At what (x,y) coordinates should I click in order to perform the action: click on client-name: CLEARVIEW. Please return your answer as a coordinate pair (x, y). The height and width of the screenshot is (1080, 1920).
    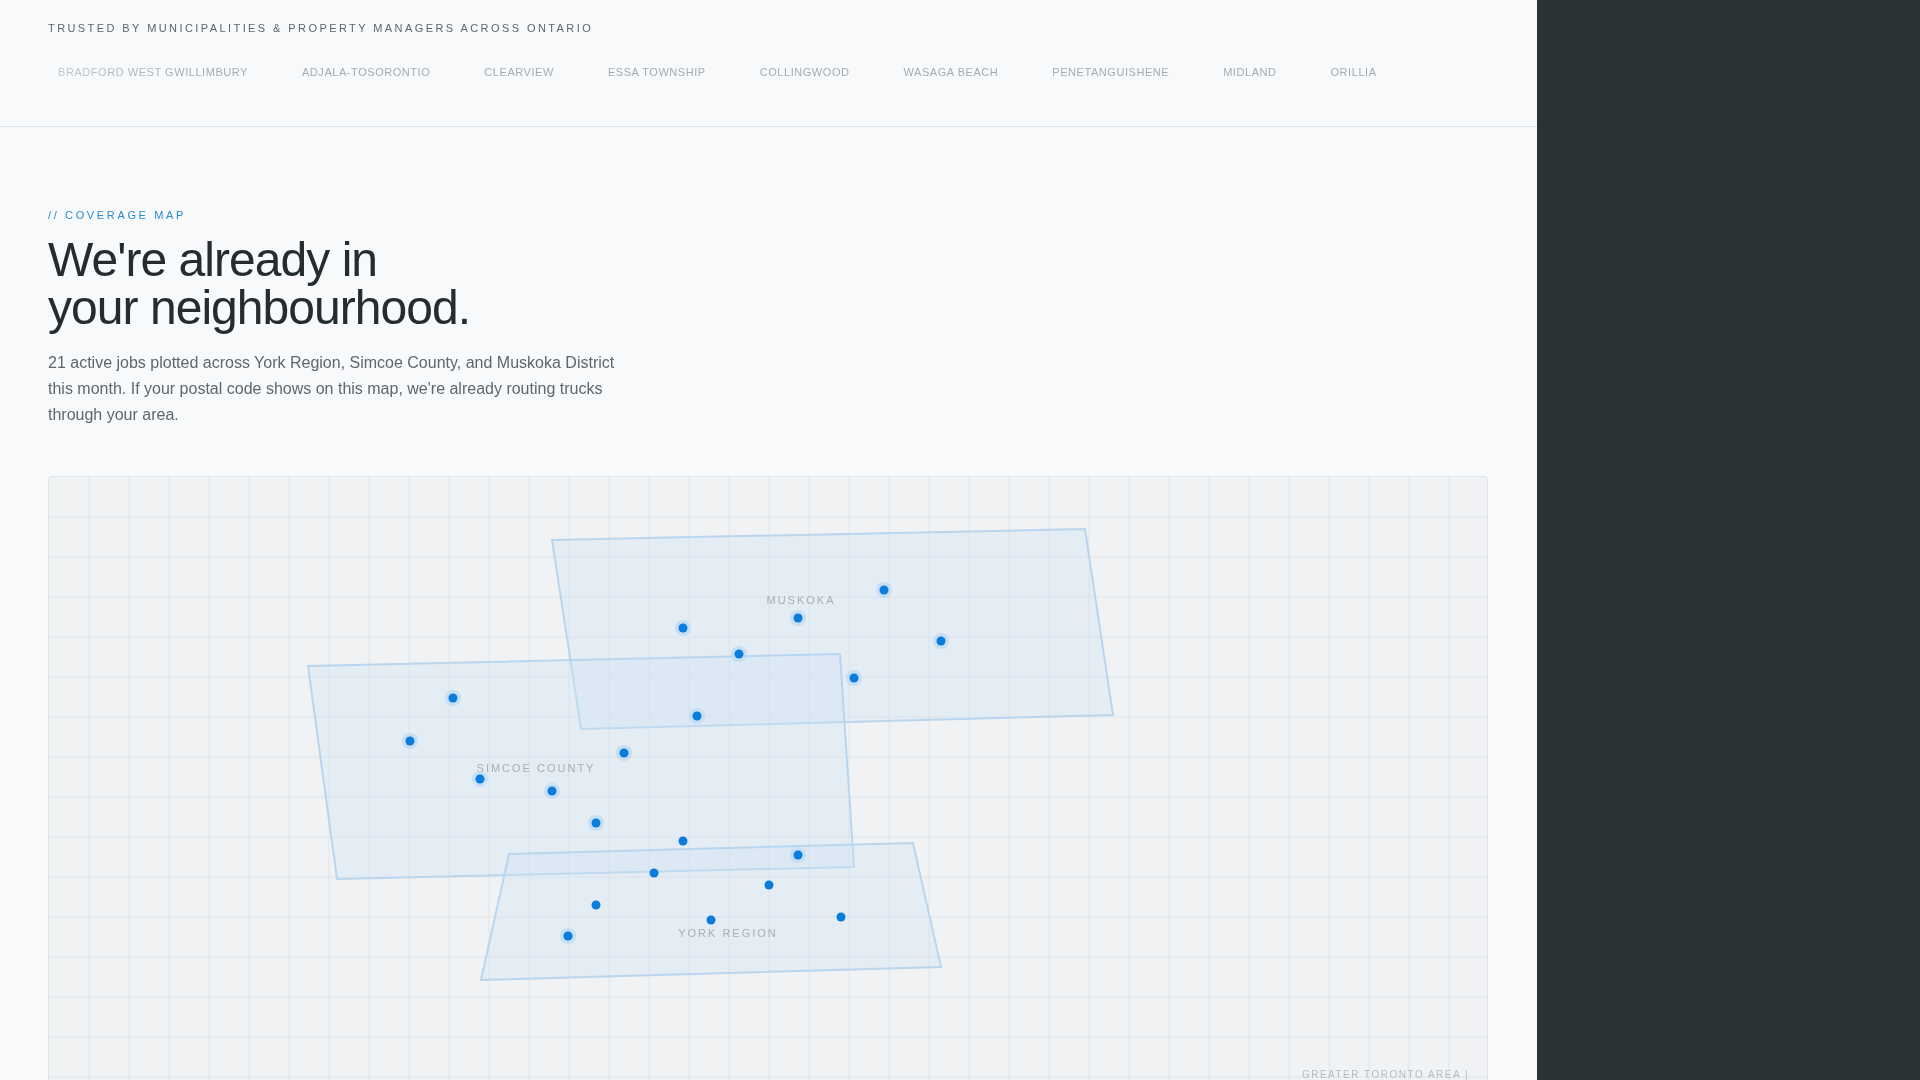
    Looking at the image, I should click on (519, 72).